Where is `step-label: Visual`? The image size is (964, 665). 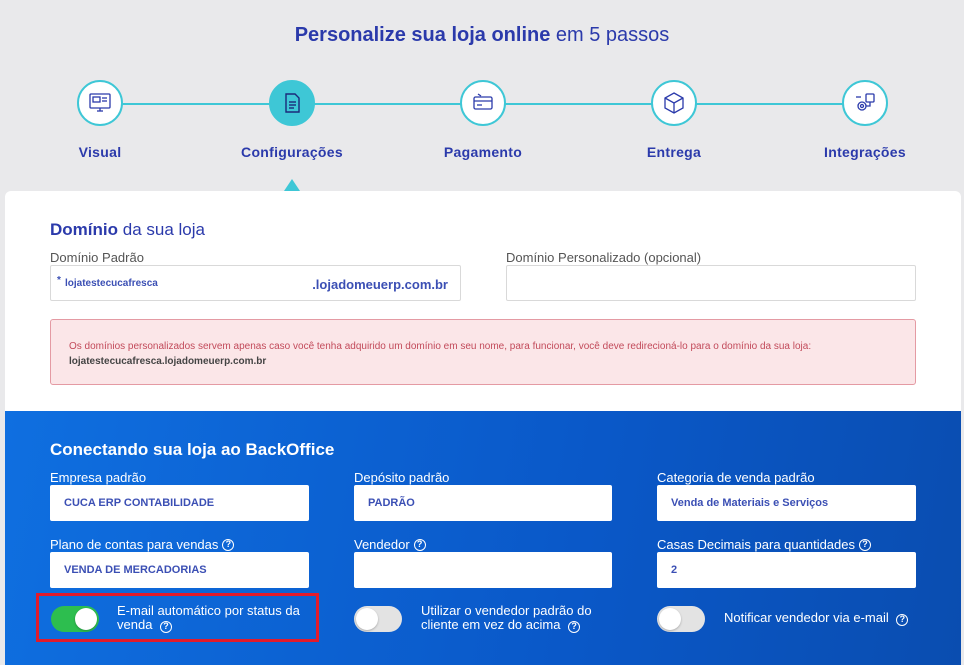 step-label: Visual is located at coordinates (100, 152).